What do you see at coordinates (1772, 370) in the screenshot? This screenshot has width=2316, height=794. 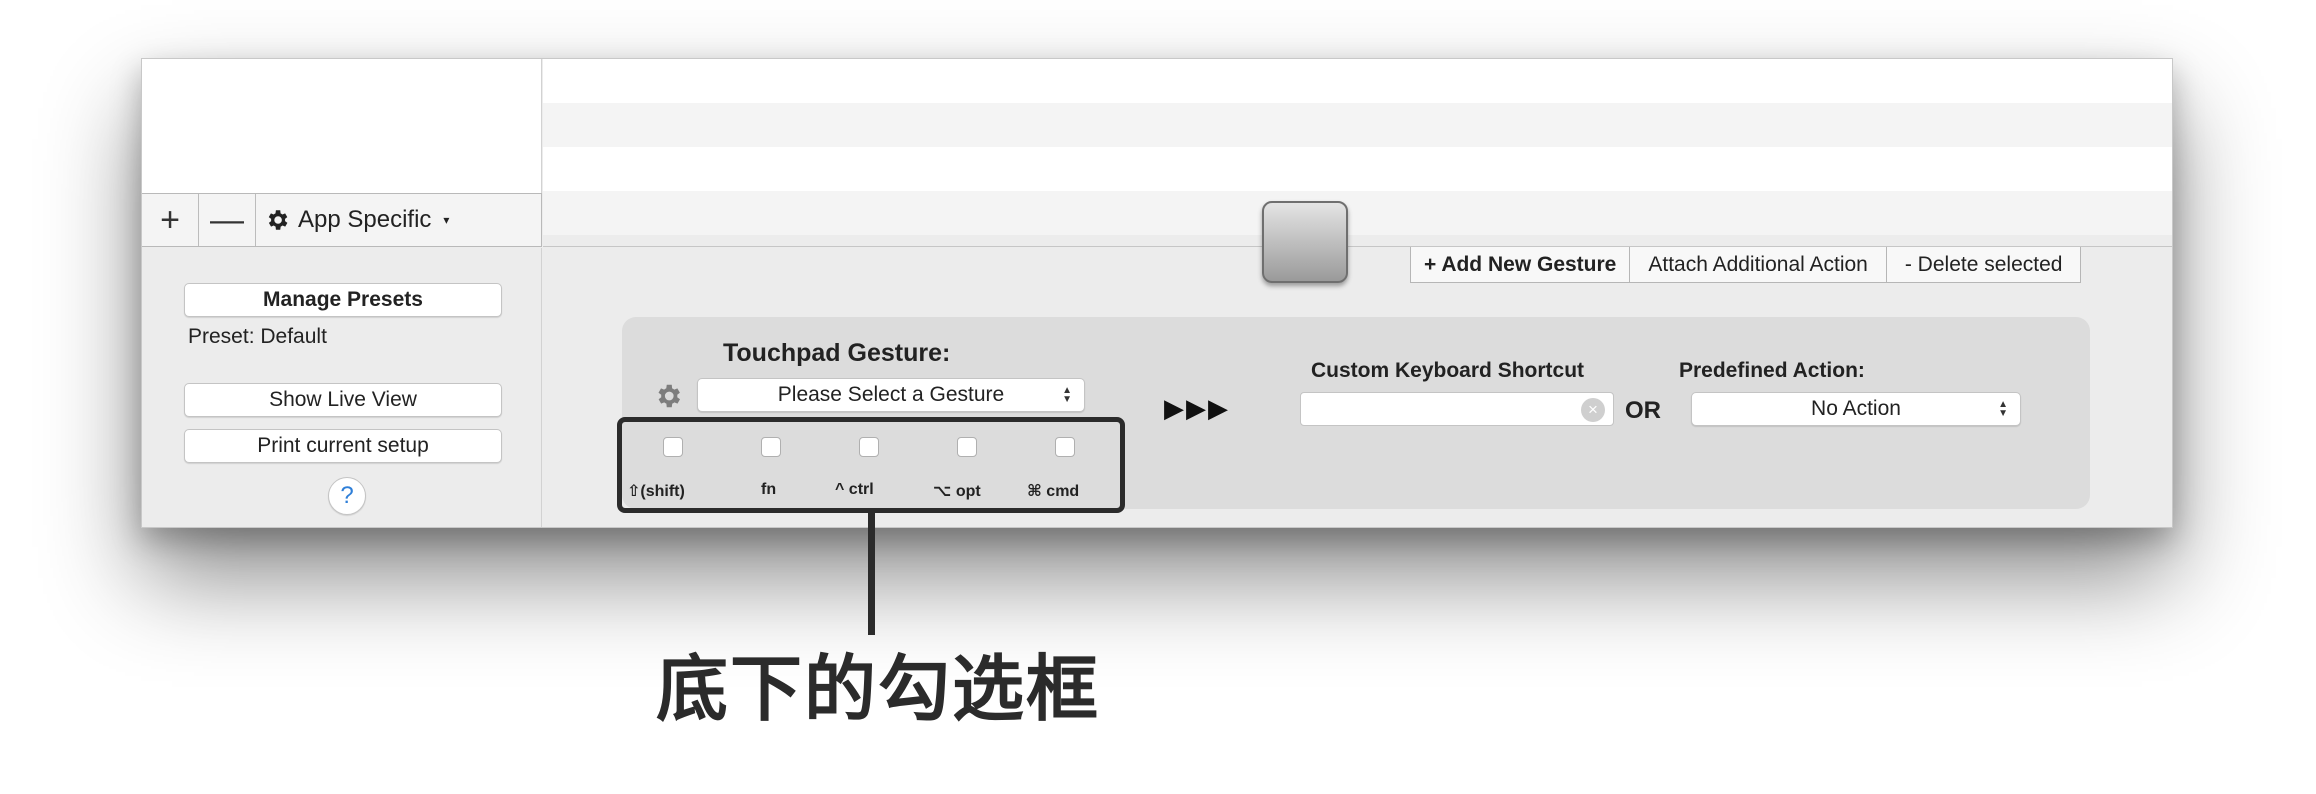 I see `predefined-action-title: Predefined Action:` at bounding box center [1772, 370].